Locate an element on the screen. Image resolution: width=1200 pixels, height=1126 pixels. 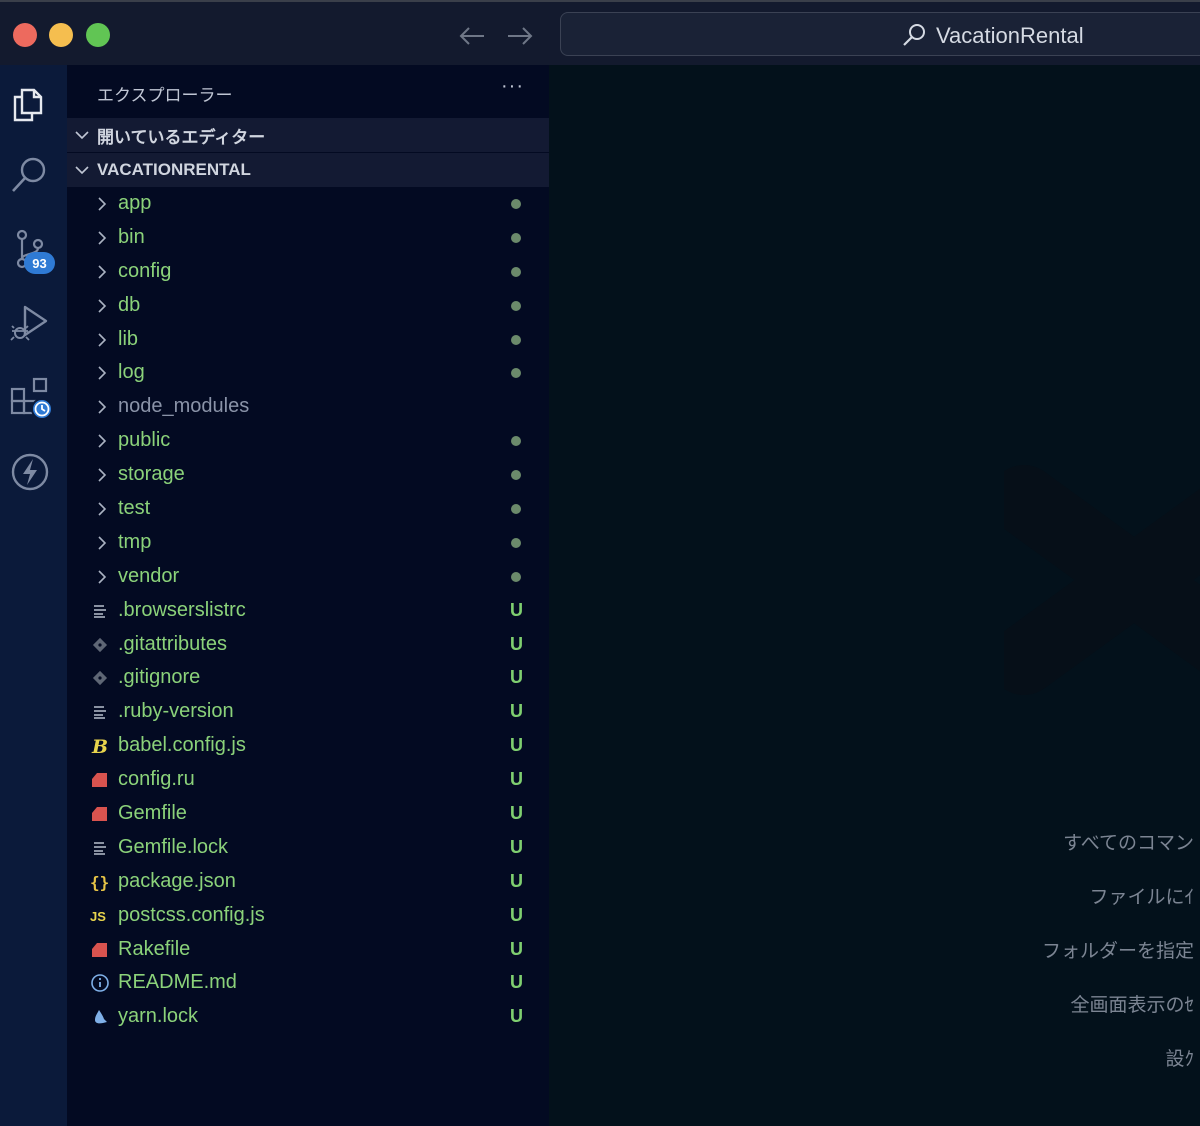
back-button is located at coordinates (472, 36).